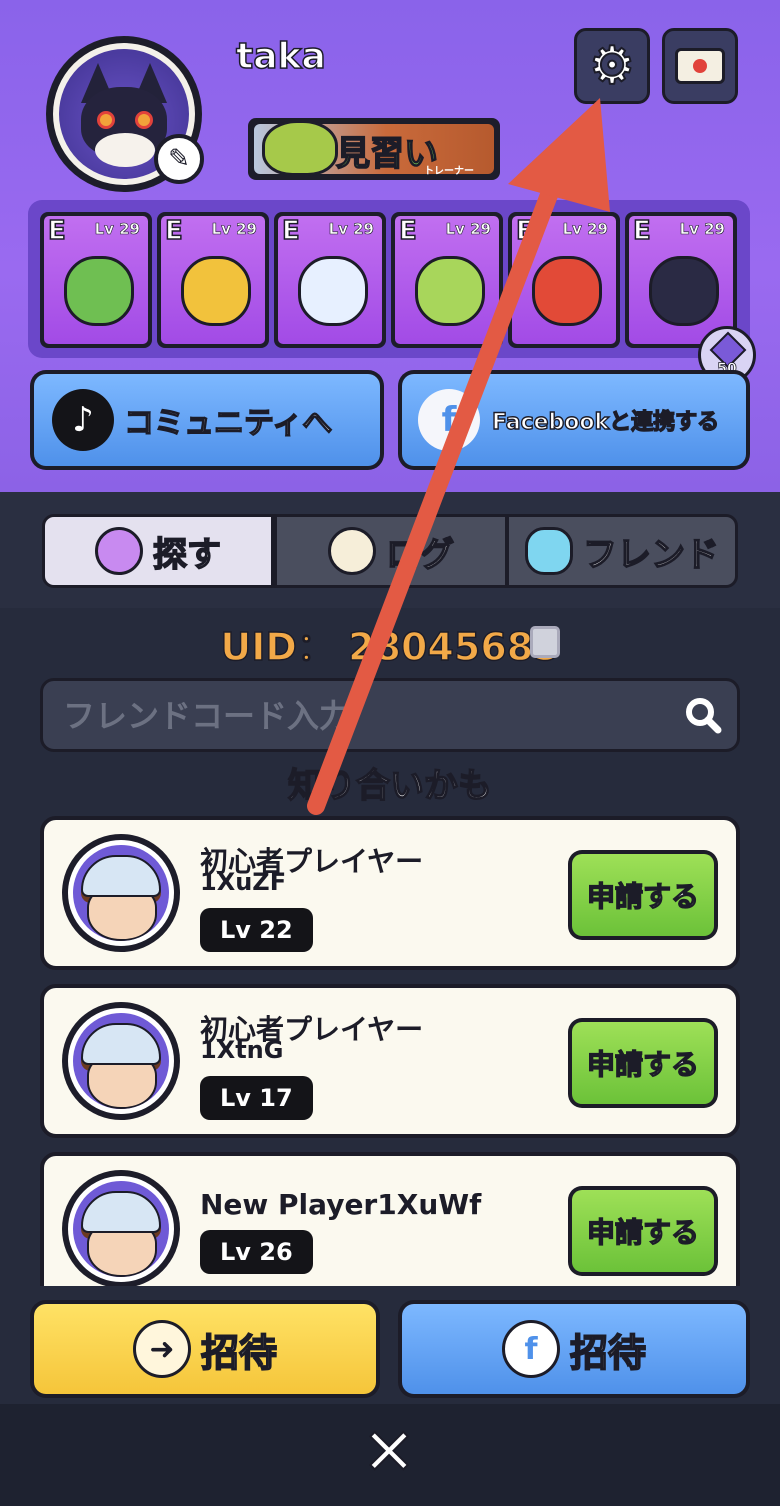 This screenshot has width=780, height=1506. Describe the element at coordinates (228, 423) in the screenshot. I see `tiktok-community-label: コミュニティへ` at that location.